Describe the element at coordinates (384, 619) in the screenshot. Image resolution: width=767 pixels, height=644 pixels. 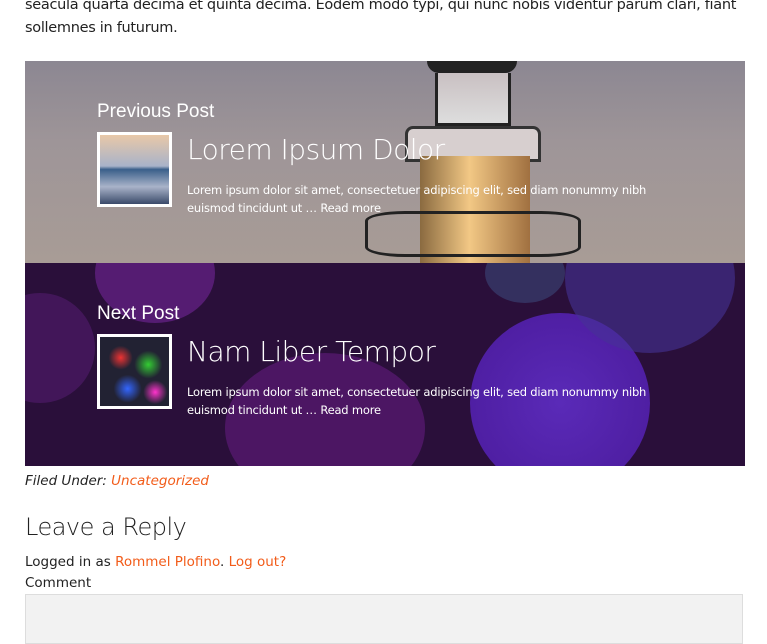
I see `comment-textarea` at that location.